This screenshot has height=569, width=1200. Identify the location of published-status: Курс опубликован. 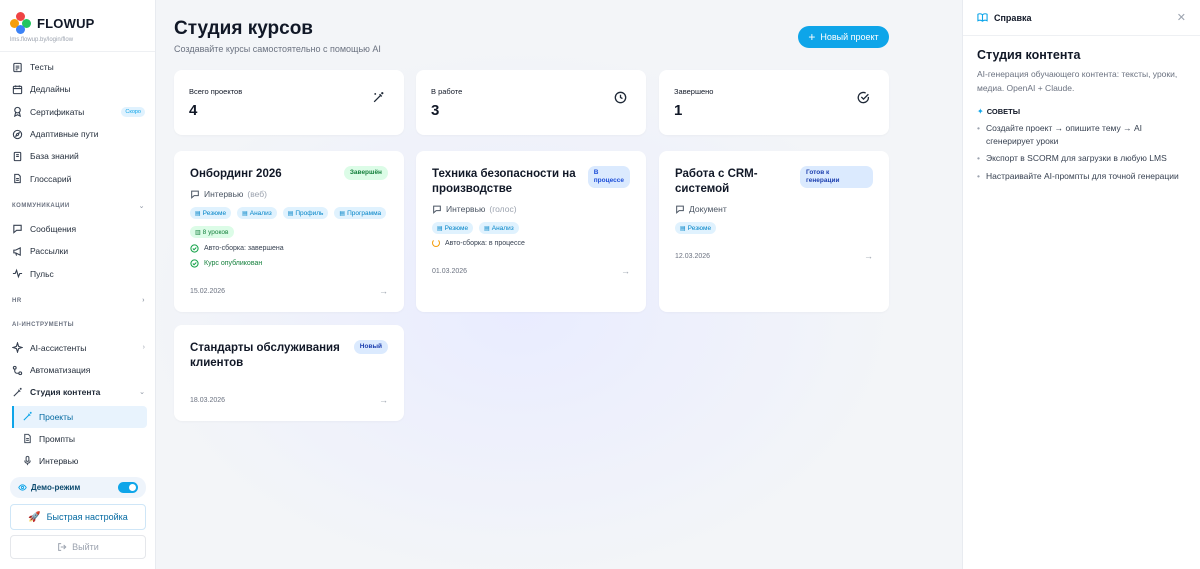
(226, 263).